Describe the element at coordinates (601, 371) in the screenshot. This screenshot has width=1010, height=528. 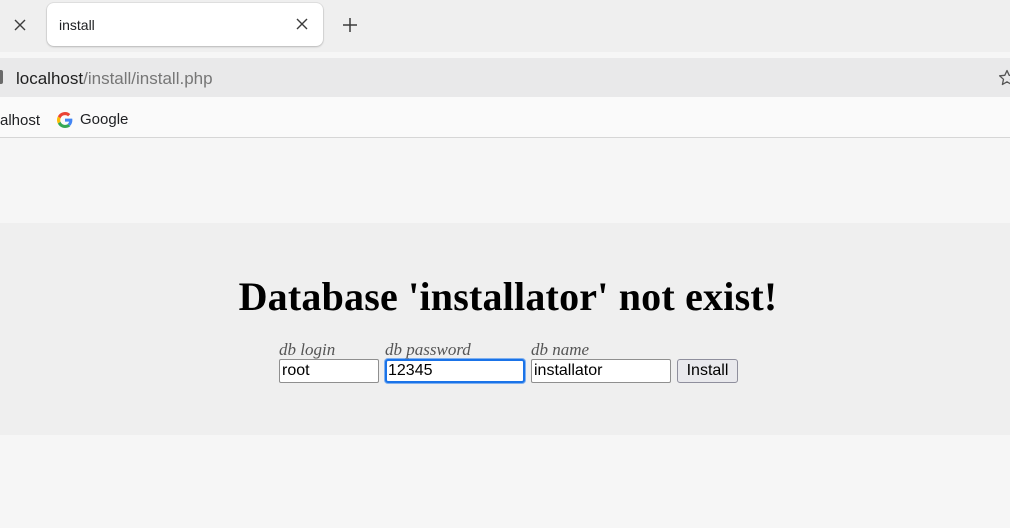
I see `db-name-input` at that location.